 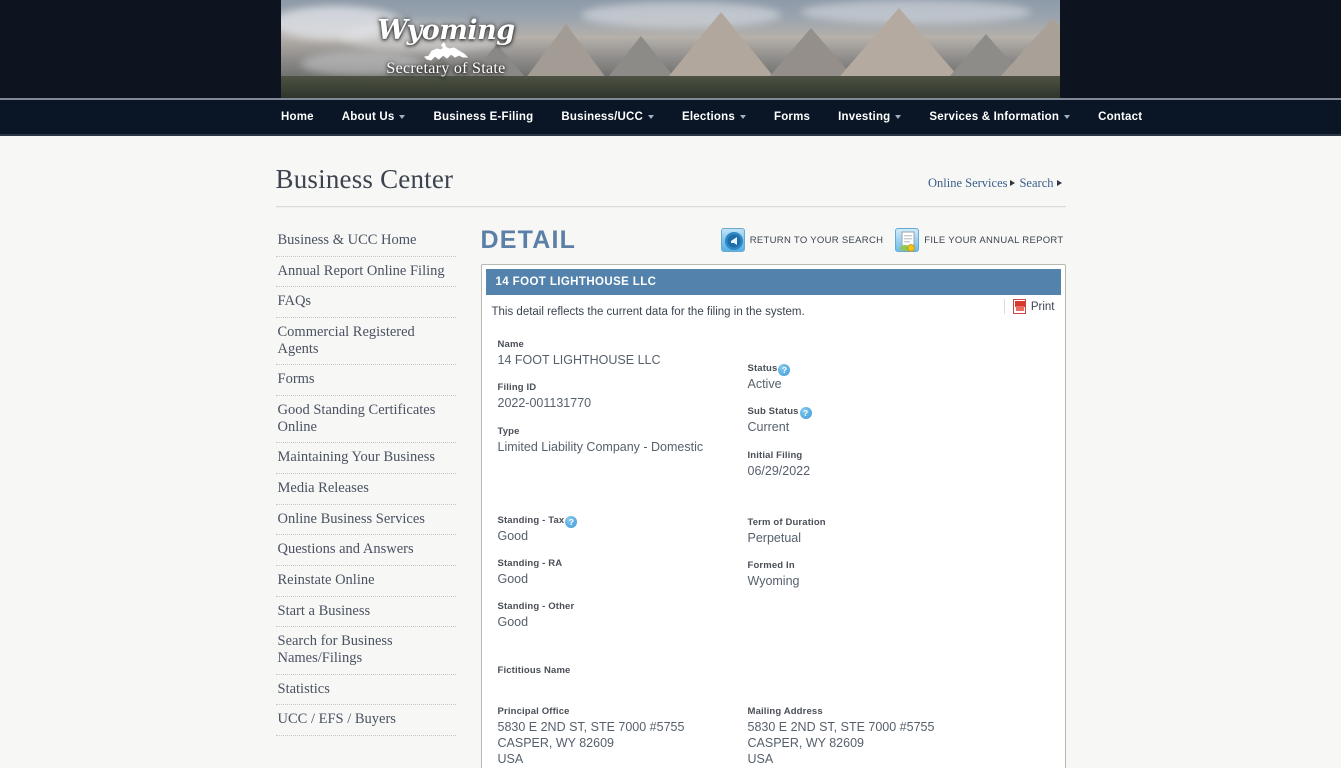 I want to click on field-fictitious-name-label: Fictitious Name, so click(x=534, y=670).